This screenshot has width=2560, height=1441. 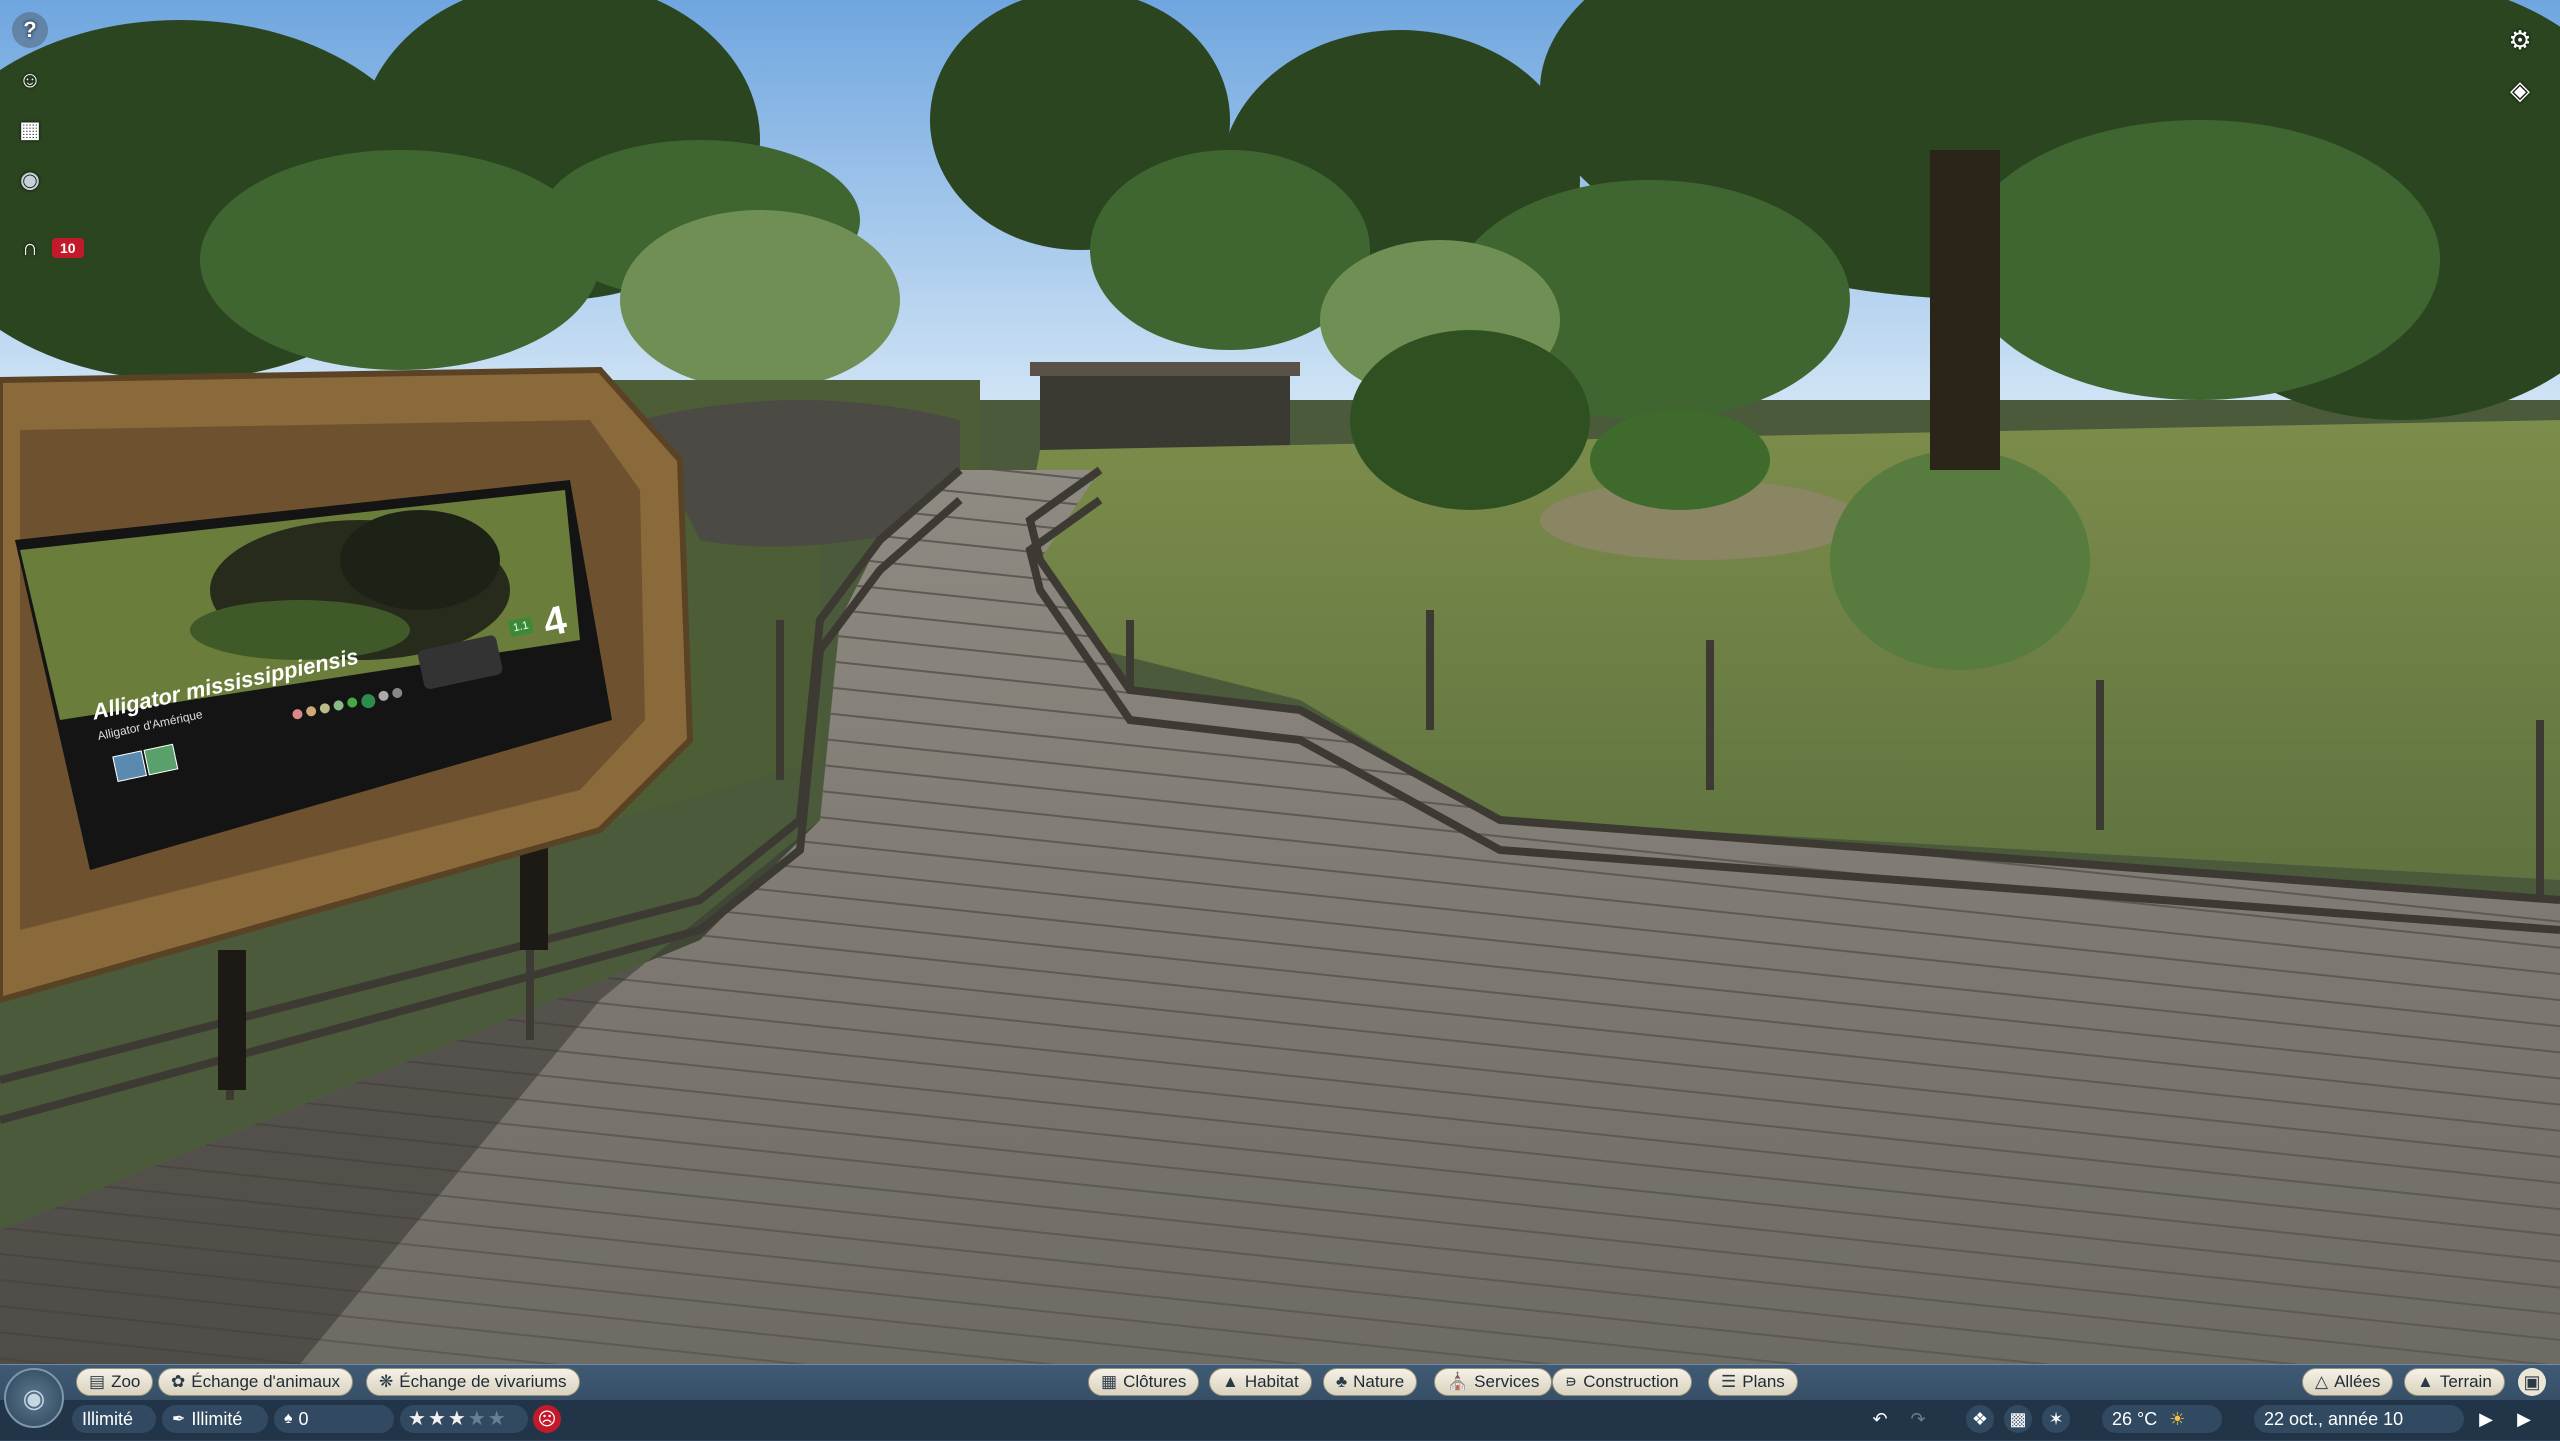 What do you see at coordinates (1271, 1381) in the screenshot?
I see `habitat-label: Habitat` at bounding box center [1271, 1381].